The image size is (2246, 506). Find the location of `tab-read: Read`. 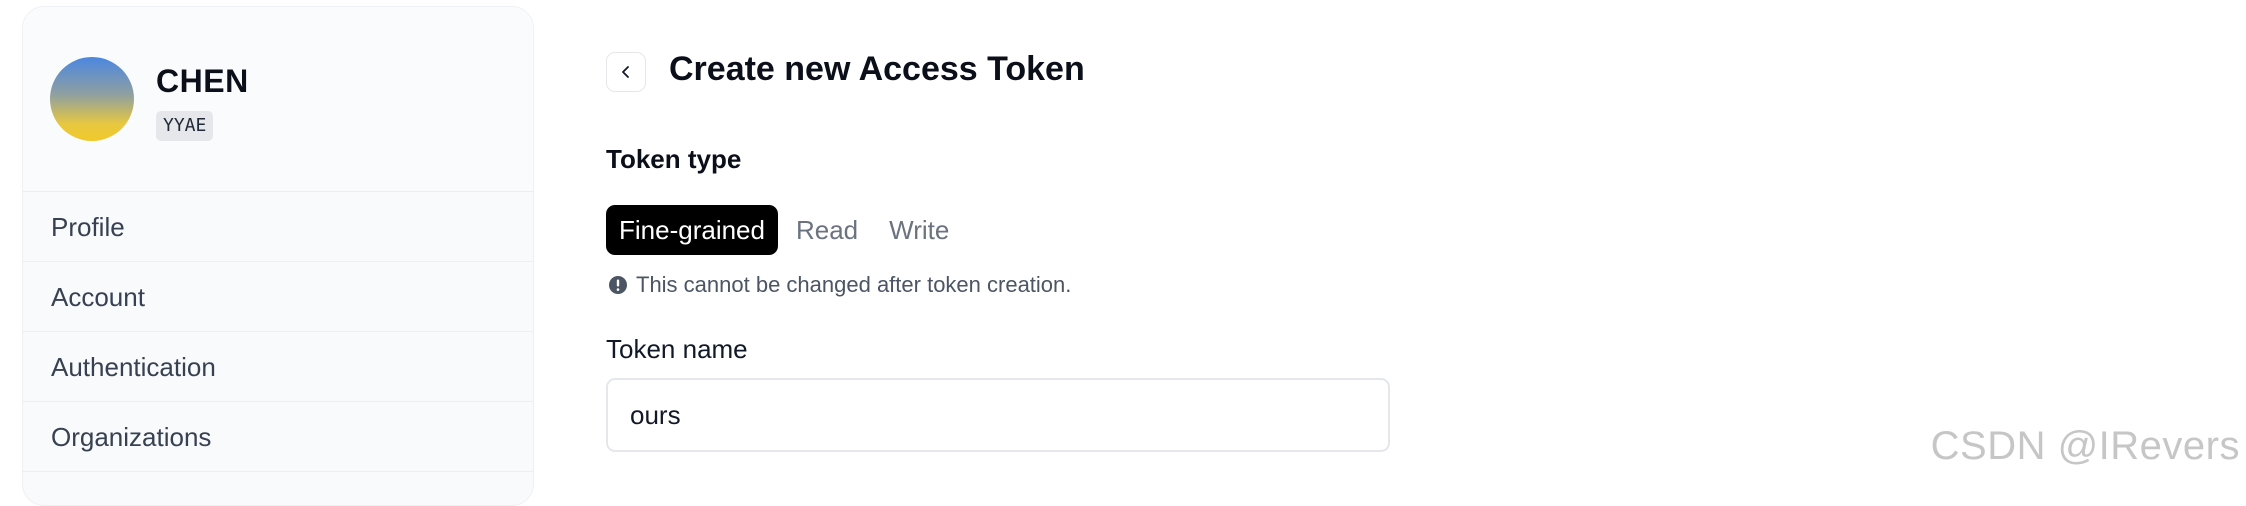

tab-read: Read is located at coordinates (827, 230).